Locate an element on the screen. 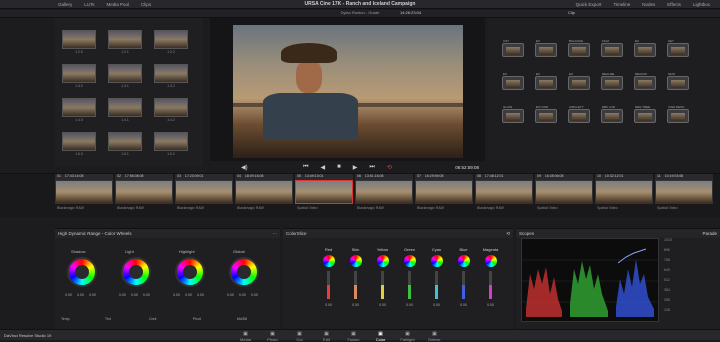 This screenshot has width=720, height=342. timeline-clip: 10 10:32:12:01 Spatial Video is located at coordinates (624, 195).